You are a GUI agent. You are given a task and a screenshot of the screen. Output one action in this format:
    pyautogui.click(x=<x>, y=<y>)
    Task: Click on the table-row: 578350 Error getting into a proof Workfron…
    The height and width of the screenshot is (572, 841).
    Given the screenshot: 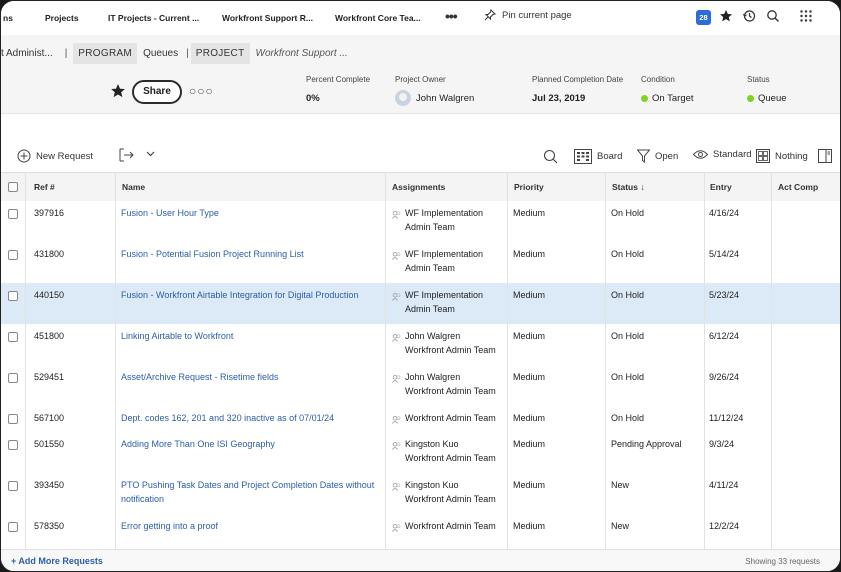 What is the action you would take?
    pyautogui.click(x=420, y=532)
    